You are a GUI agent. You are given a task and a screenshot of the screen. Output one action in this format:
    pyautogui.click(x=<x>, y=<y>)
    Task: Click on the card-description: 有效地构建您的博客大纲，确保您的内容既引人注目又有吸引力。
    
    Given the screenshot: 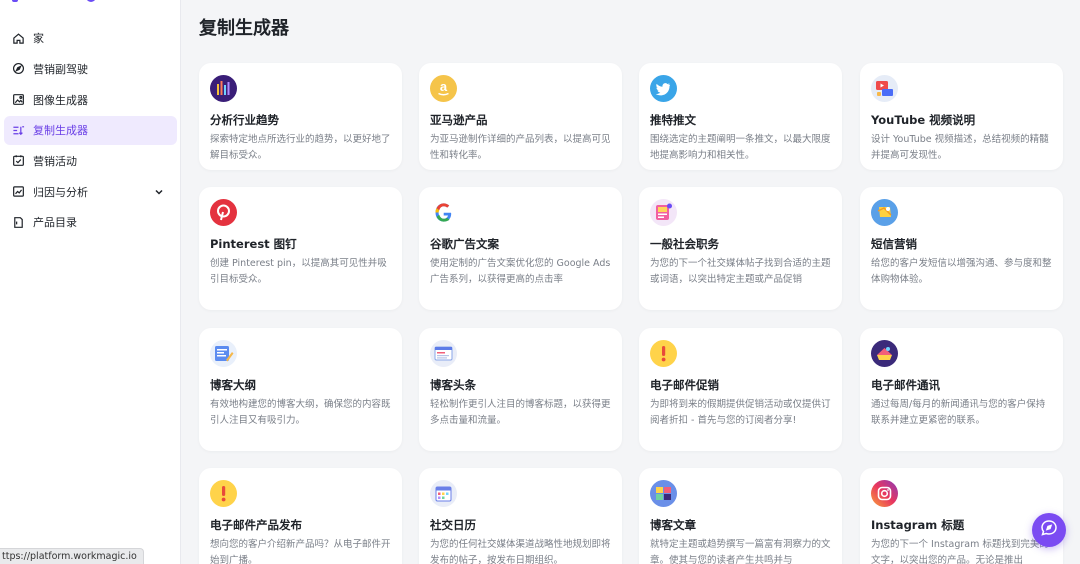 What is the action you would take?
    pyautogui.click(x=300, y=412)
    